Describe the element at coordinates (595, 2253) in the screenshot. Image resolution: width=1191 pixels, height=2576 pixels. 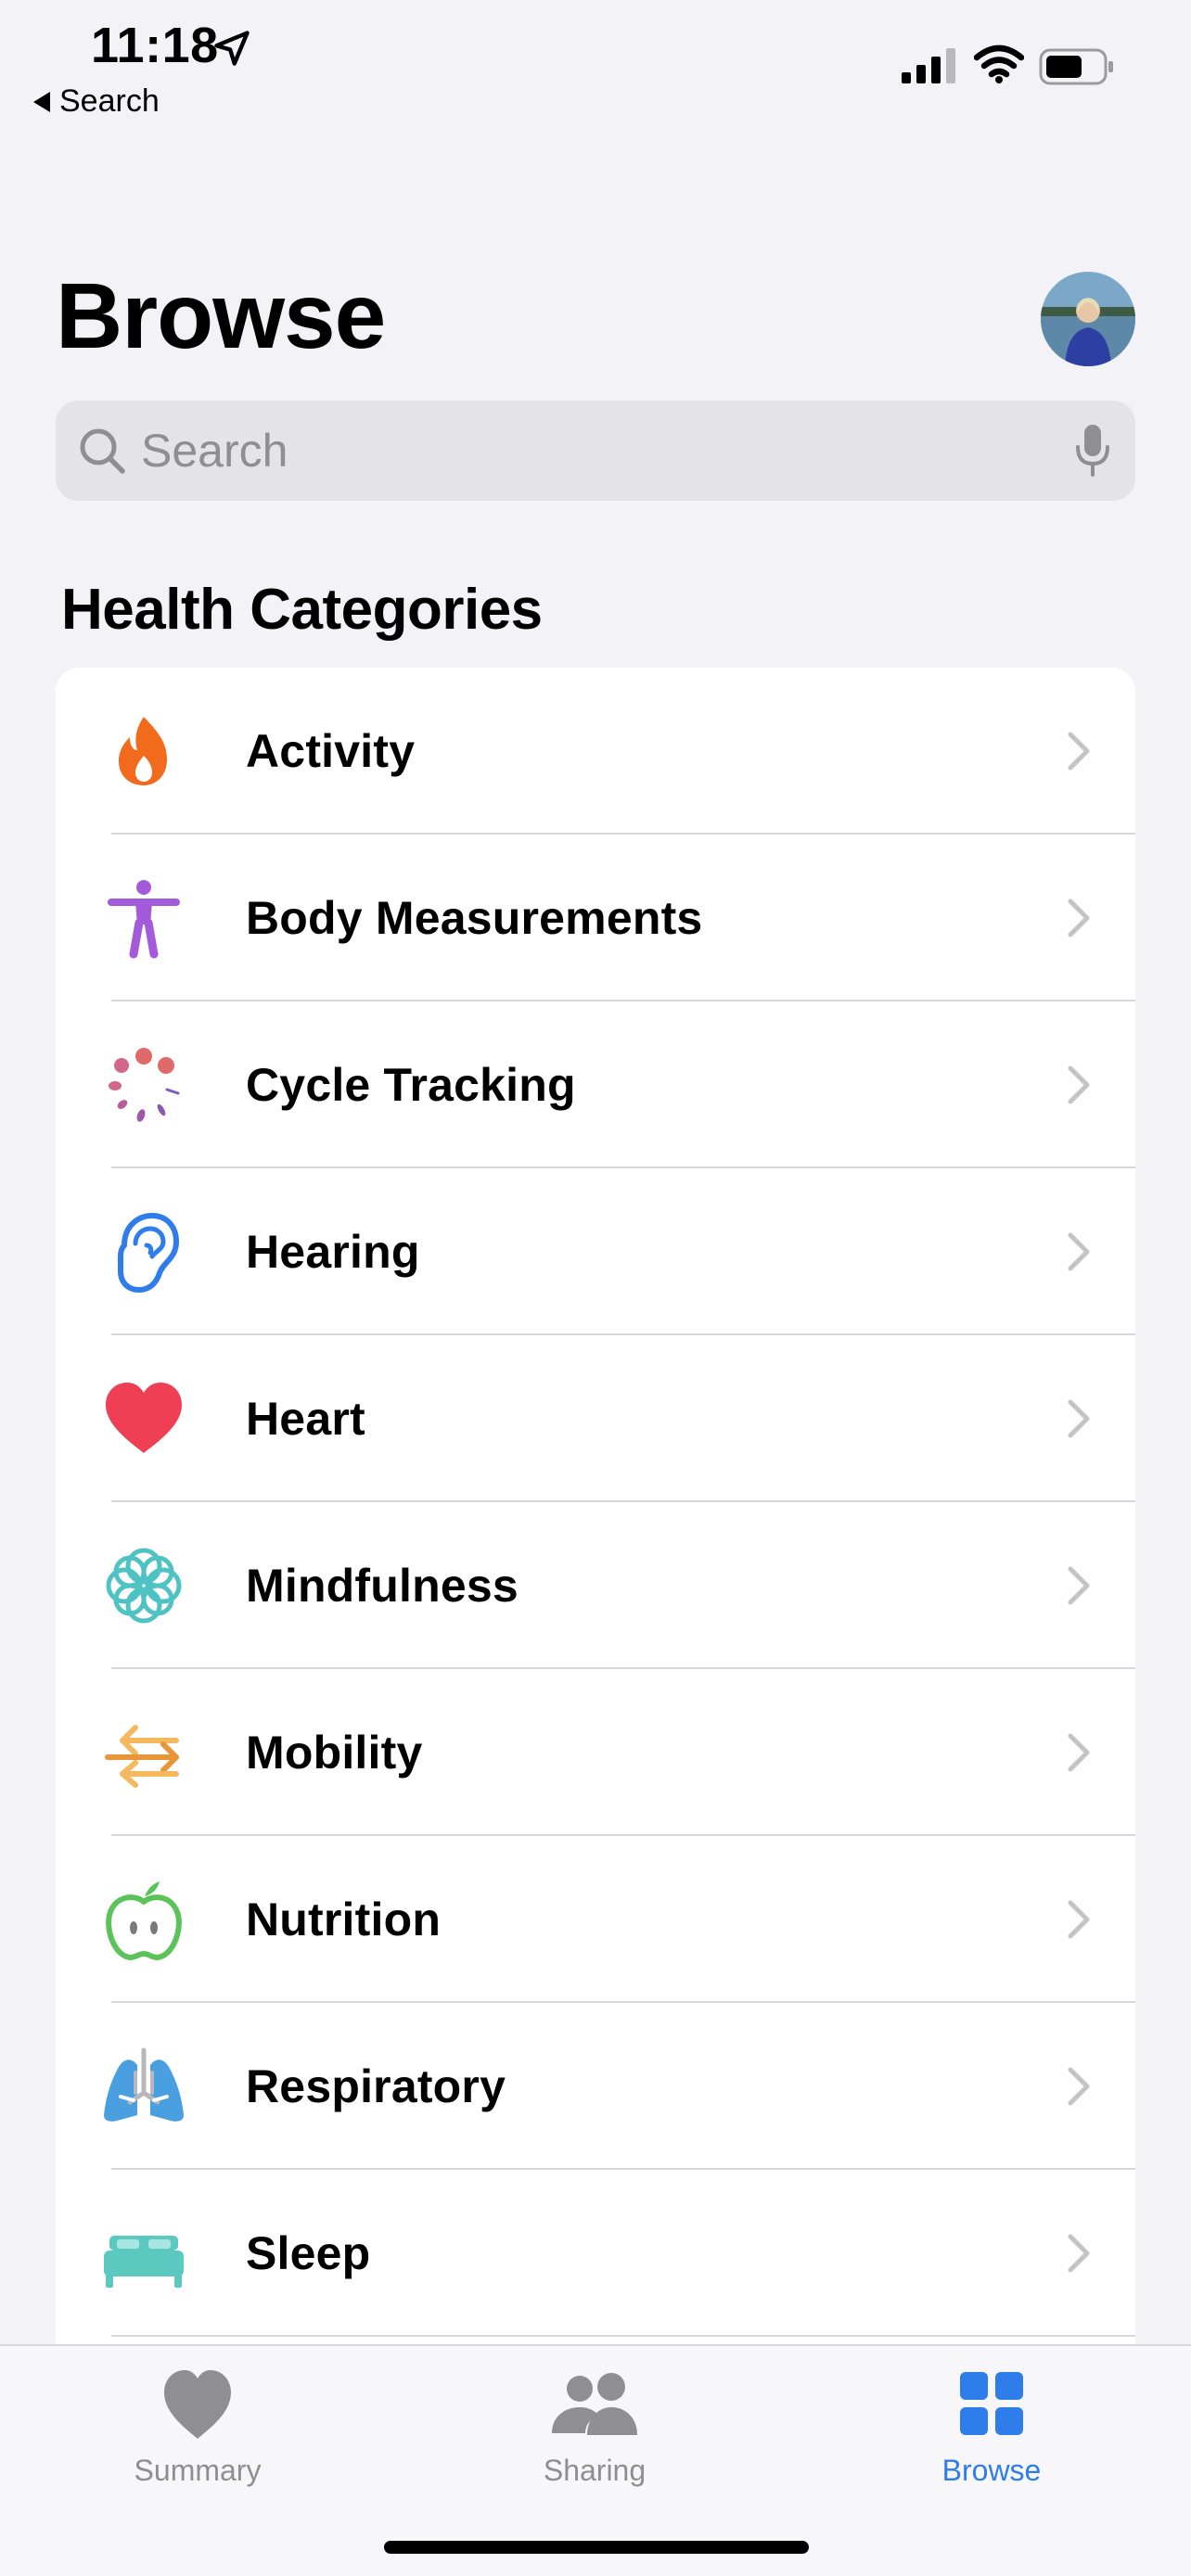
I see `category-row-sleep: Sleep` at that location.